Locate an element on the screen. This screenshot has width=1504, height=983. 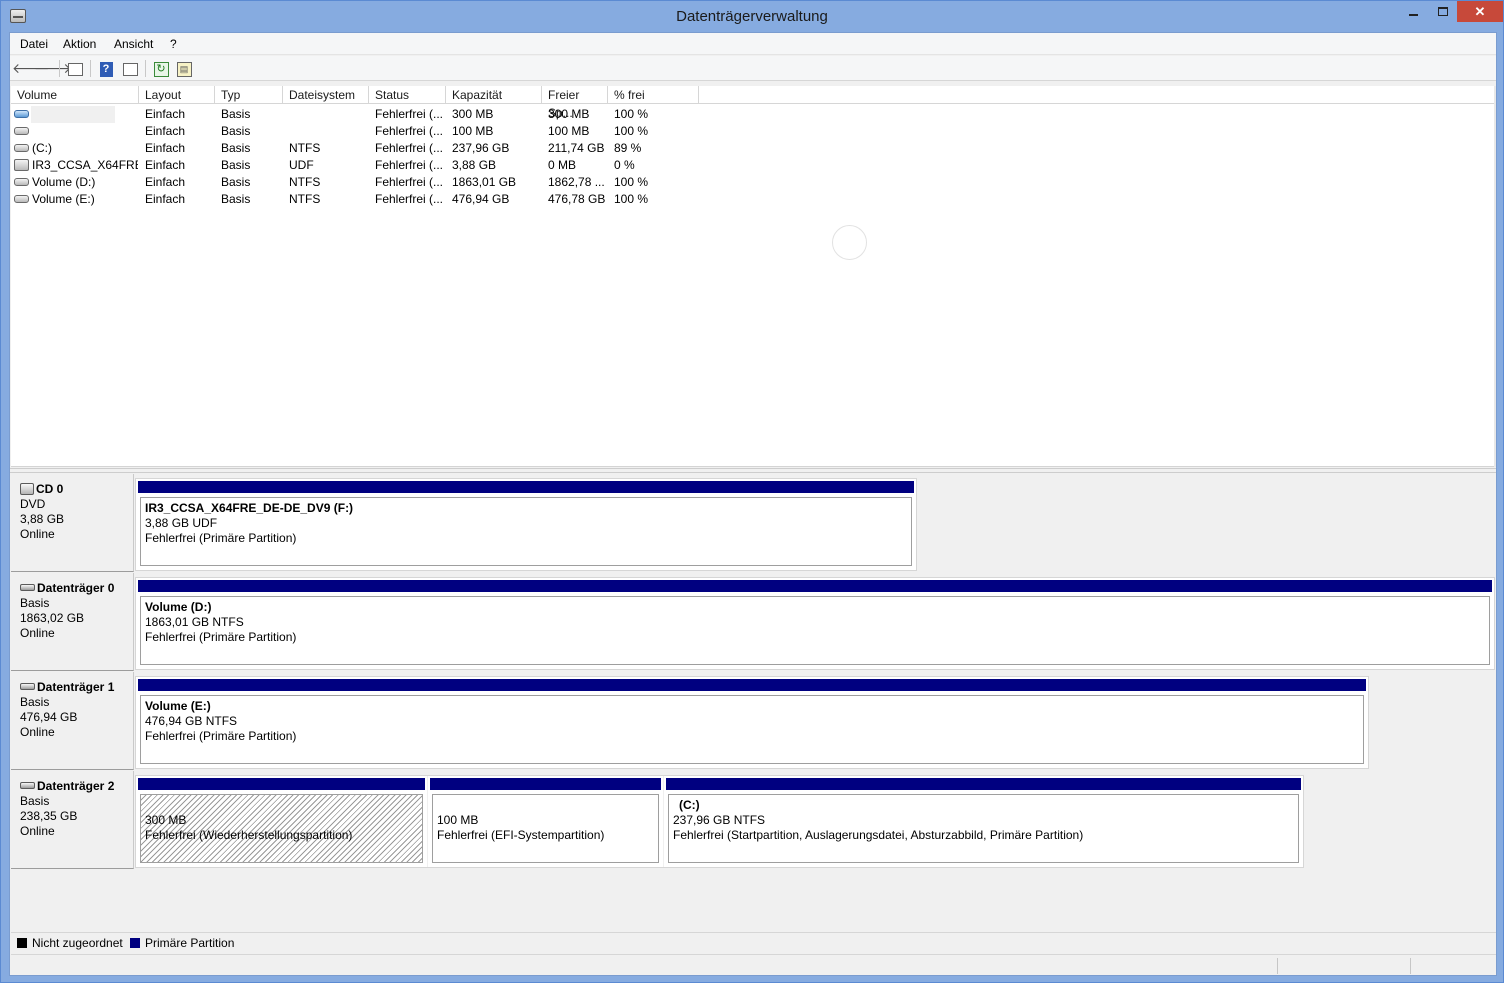
column-kapazitaet: Kapazität is located at coordinates (494, 95).